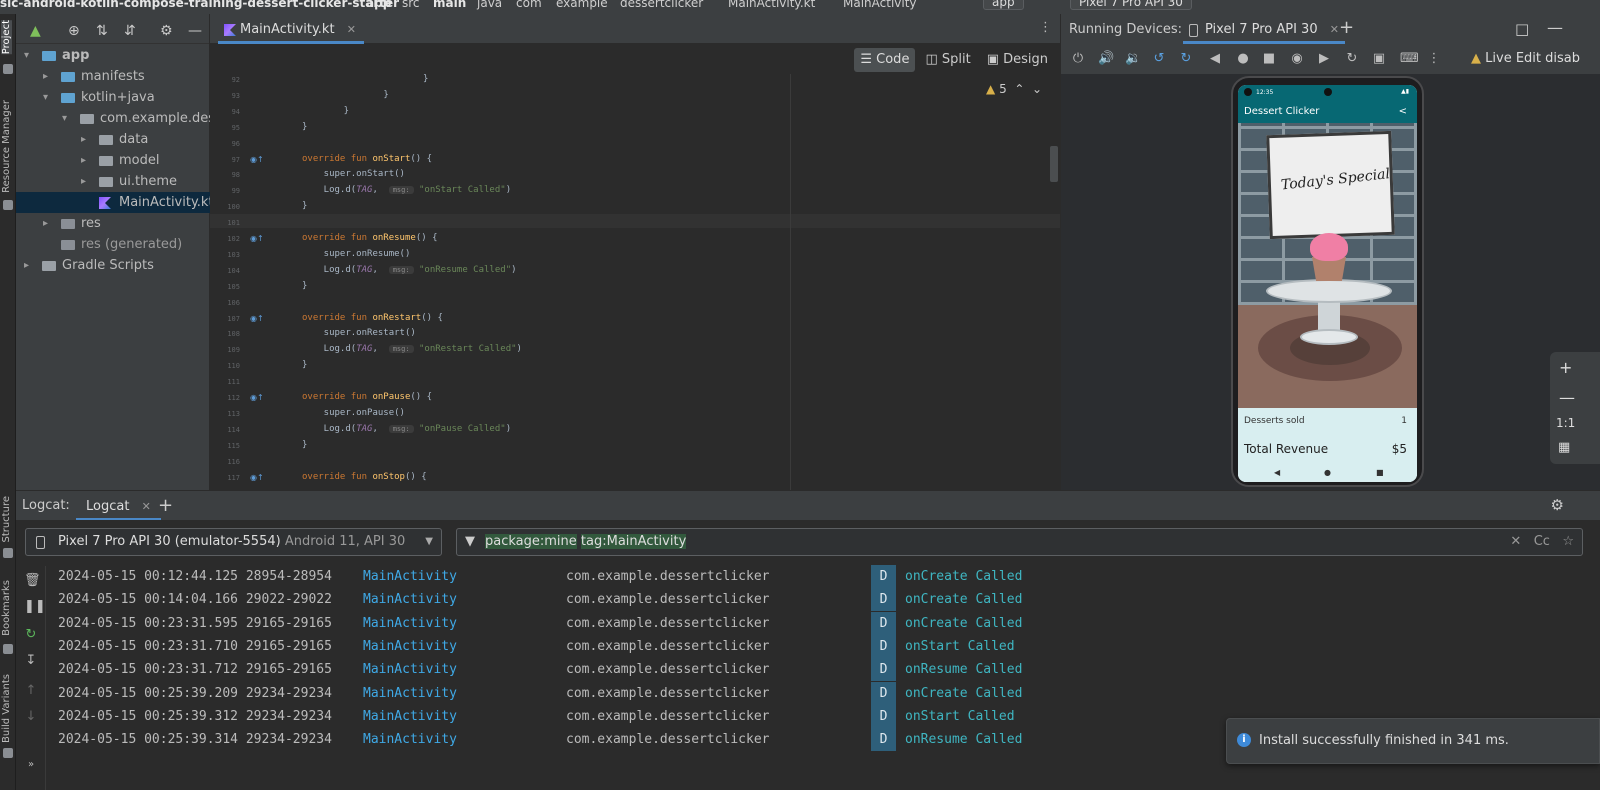 The width and height of the screenshot is (1600, 790). What do you see at coordinates (1555, 27) in the screenshot?
I see `minimize-icon: —` at bounding box center [1555, 27].